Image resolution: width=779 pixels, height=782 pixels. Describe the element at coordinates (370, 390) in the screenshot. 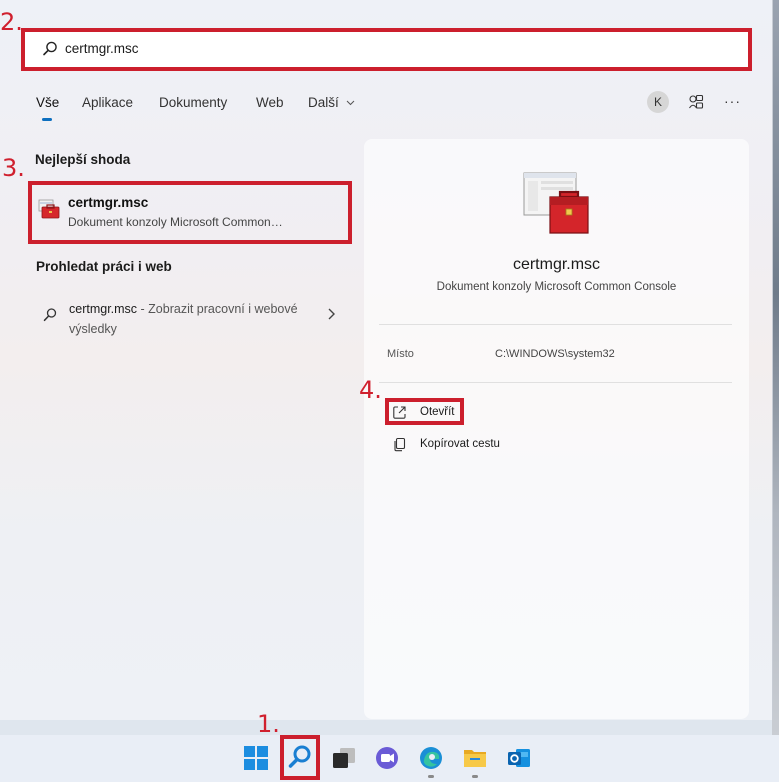

I see `annotation-step-4: 4.` at that location.